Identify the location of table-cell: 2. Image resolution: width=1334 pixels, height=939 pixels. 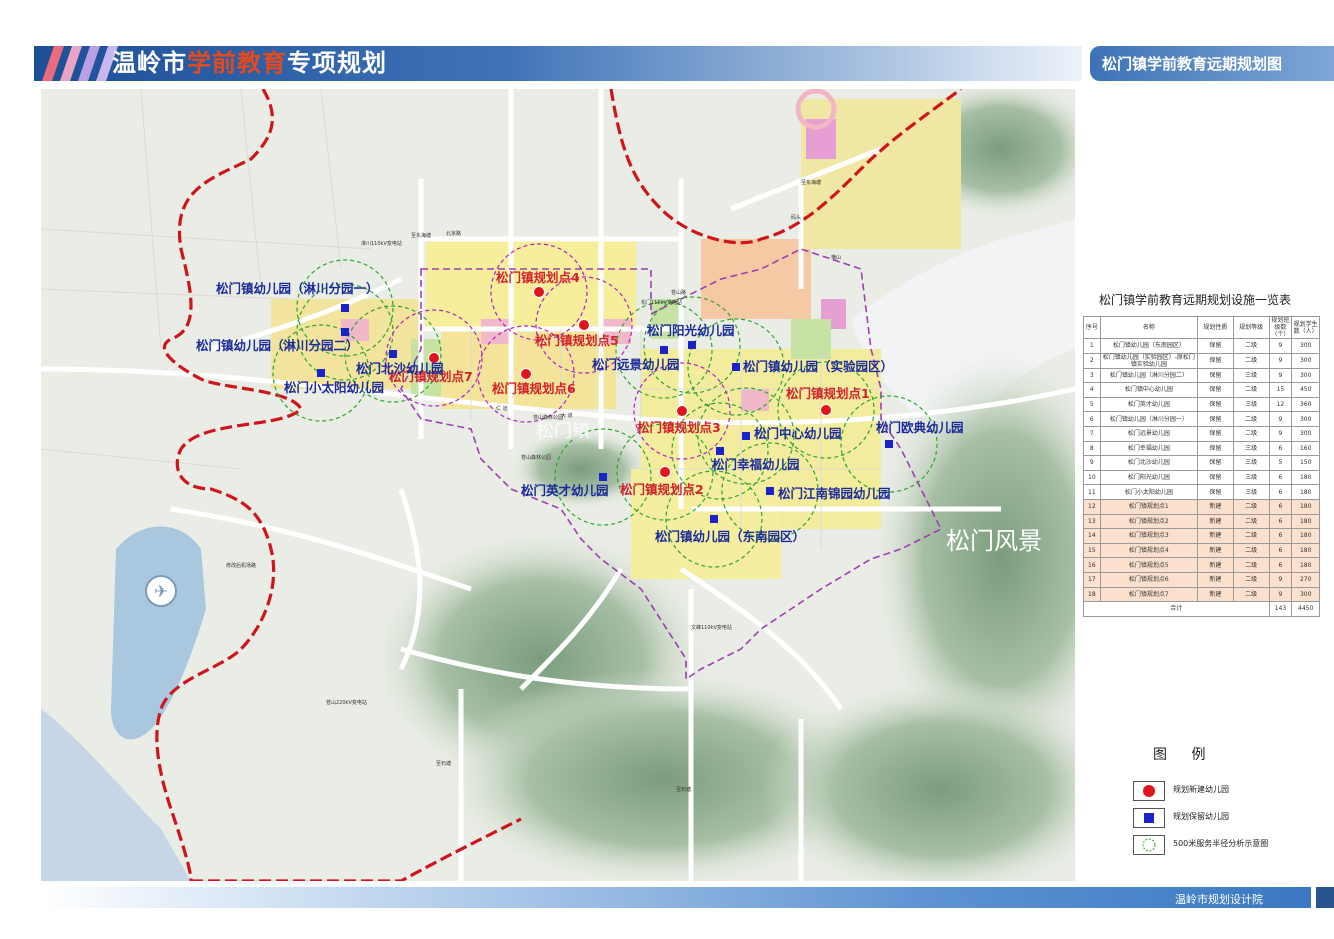
(1092, 360).